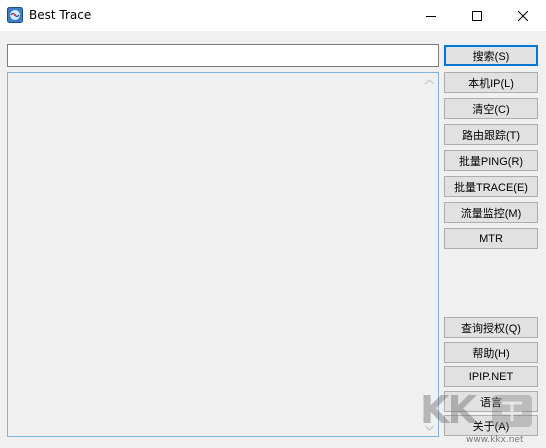 This screenshot has height=448, width=546. What do you see at coordinates (491, 212) in the screenshot?
I see `traffic-monitor-button: 流量监控(M)` at bounding box center [491, 212].